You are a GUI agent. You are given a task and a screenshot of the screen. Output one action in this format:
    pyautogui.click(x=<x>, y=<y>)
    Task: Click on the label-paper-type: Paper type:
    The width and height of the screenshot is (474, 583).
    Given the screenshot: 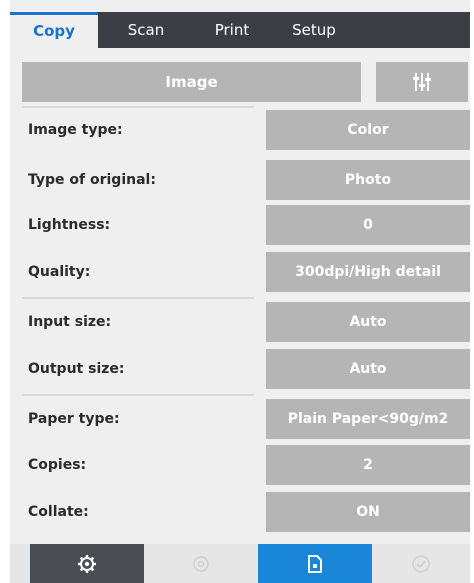 What is the action you would take?
    pyautogui.click(x=74, y=419)
    